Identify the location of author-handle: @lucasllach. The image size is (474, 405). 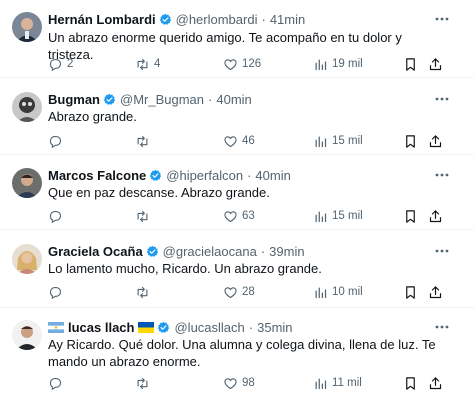
(209, 327).